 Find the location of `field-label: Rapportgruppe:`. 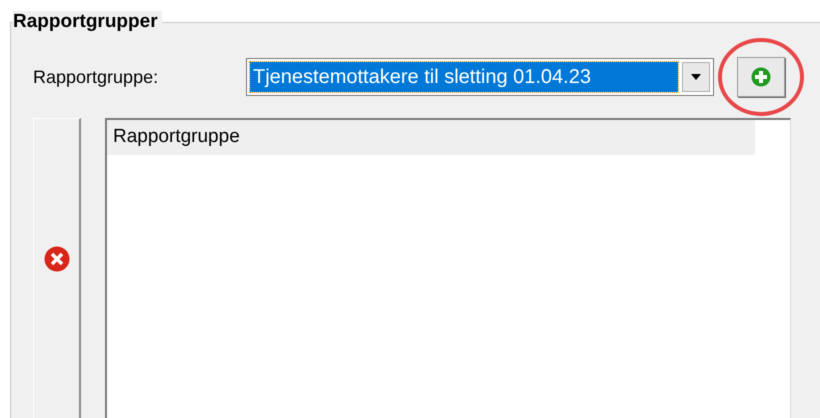

field-label: Rapportgruppe: is located at coordinates (96, 77).